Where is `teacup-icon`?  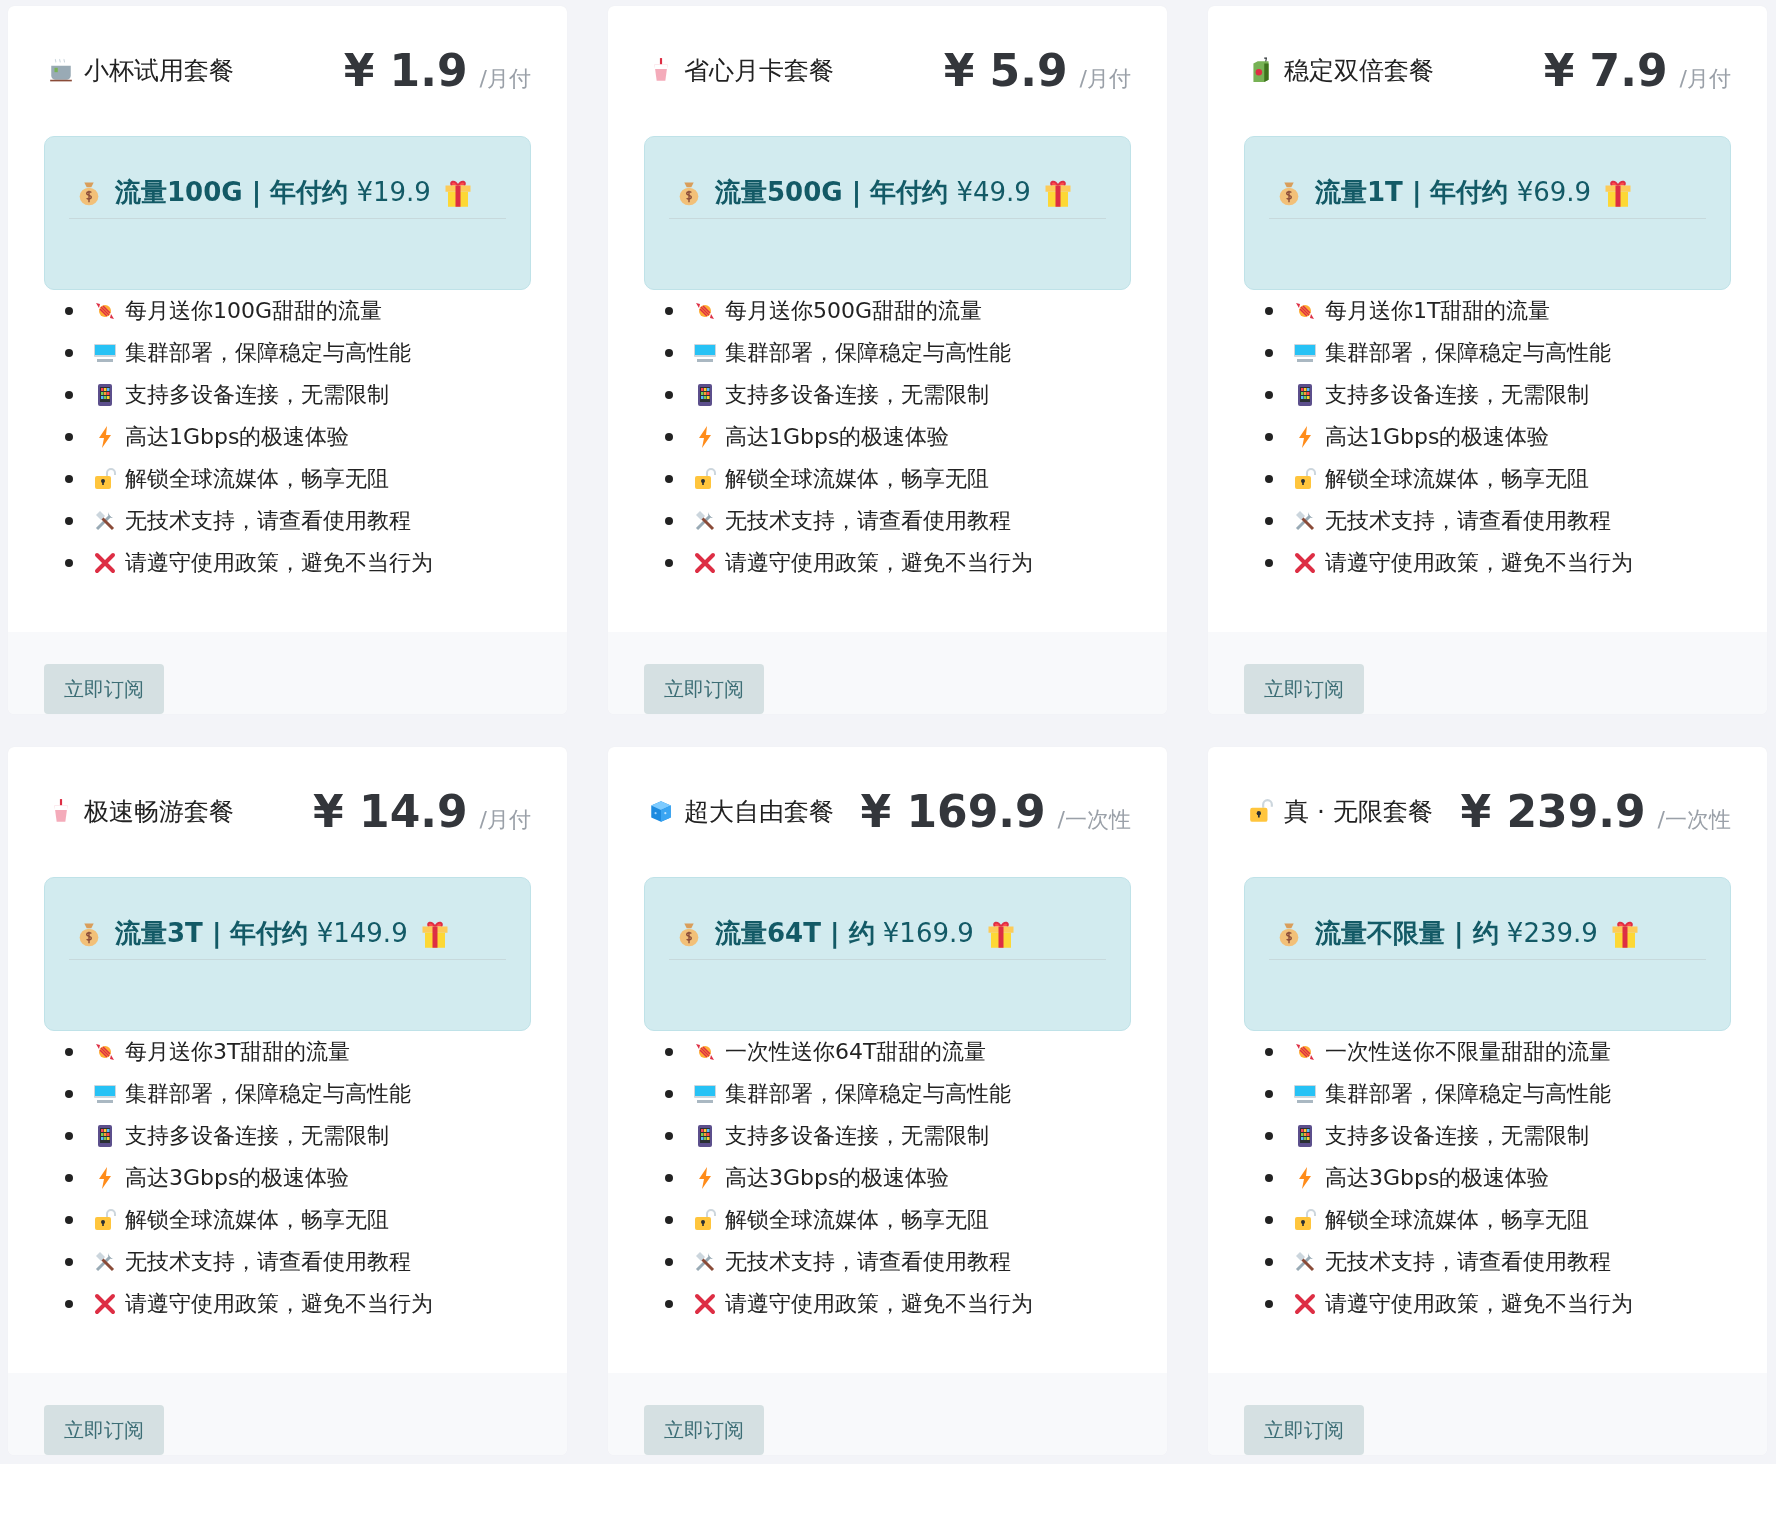
teacup-icon is located at coordinates (61, 70).